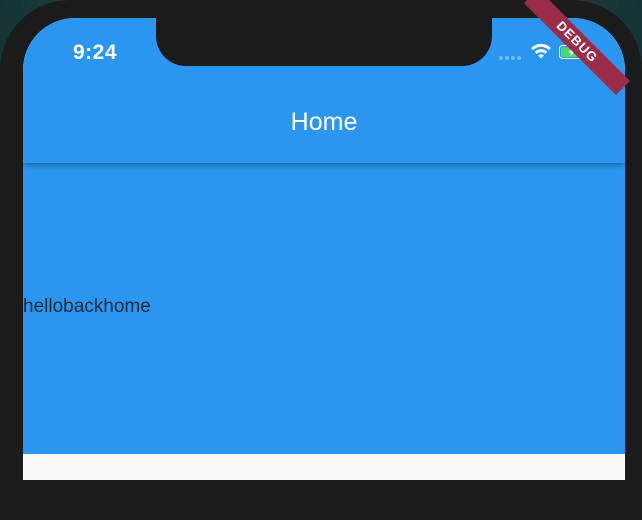  What do you see at coordinates (324, 467) in the screenshot?
I see `lower-area` at bounding box center [324, 467].